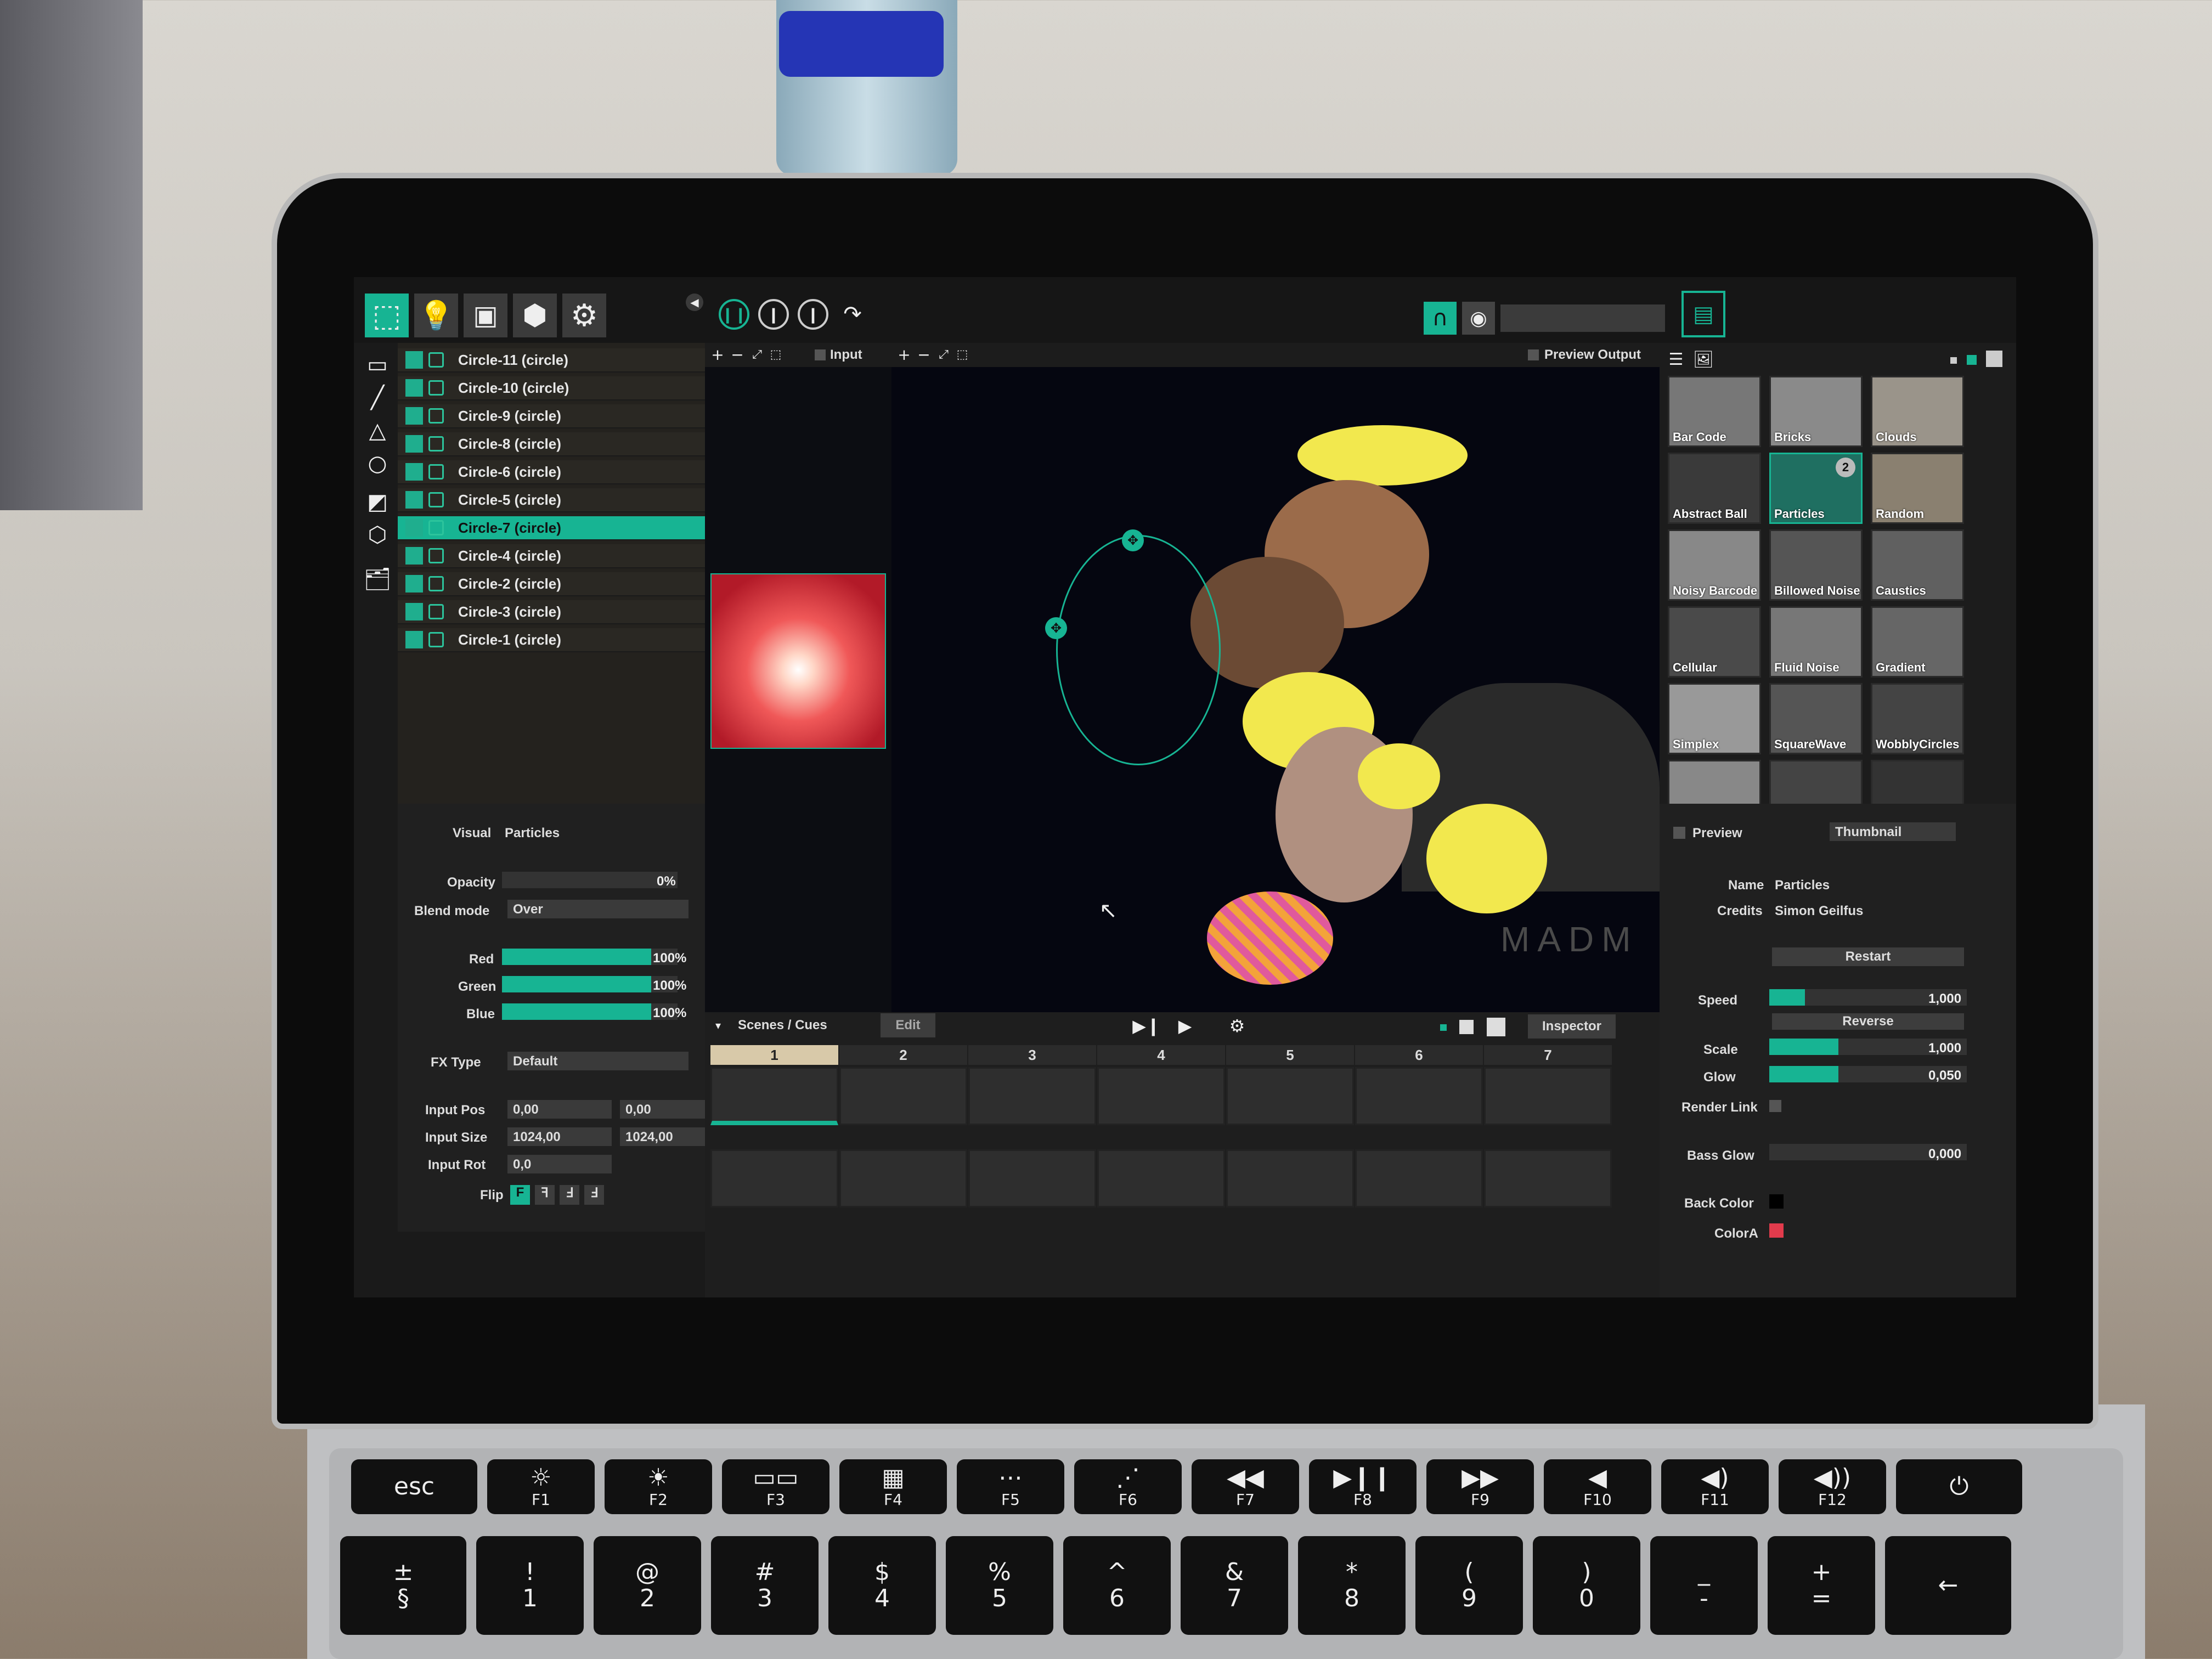 This screenshot has height=1659, width=2212. I want to click on inspector-button: Inspector, so click(1572, 1026).